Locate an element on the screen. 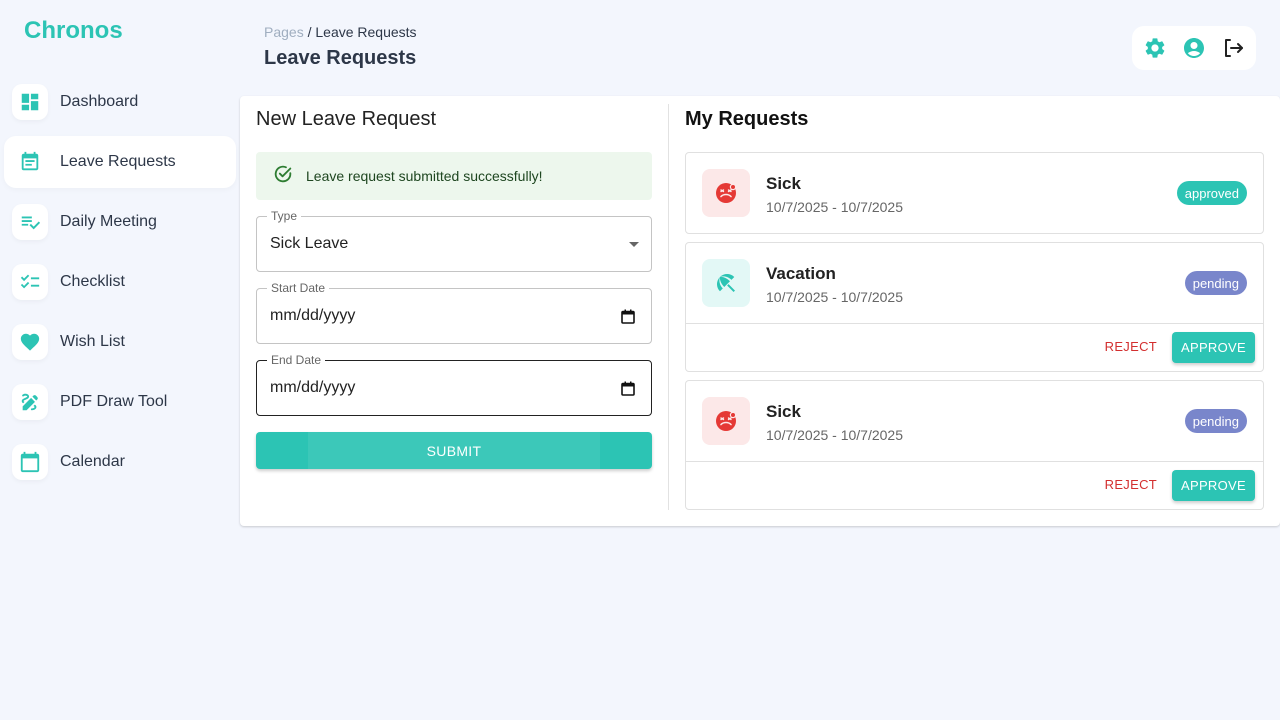 Image resolution: width=1280 pixels, height=720 pixels. sidebar-item-label: Leave Requests is located at coordinates (118, 161).